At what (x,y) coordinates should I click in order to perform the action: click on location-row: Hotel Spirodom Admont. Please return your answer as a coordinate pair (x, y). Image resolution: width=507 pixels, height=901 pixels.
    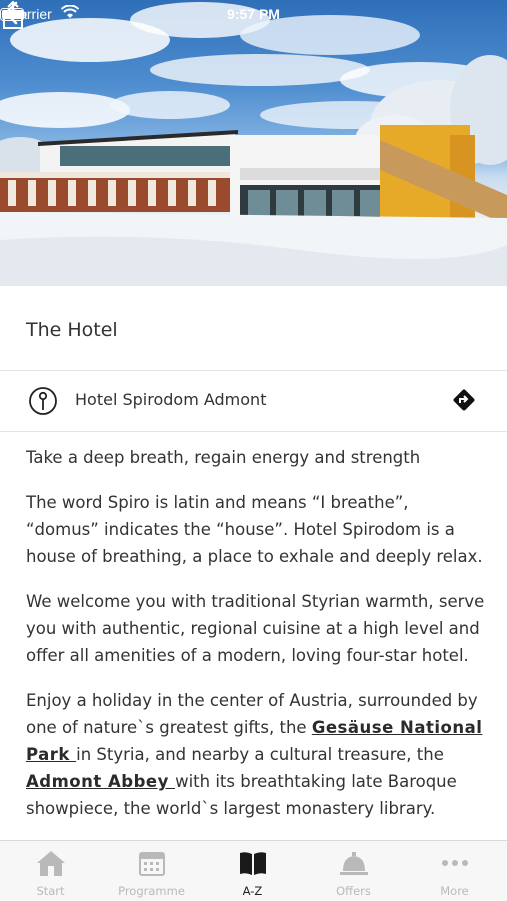
    Looking at the image, I should click on (253, 401).